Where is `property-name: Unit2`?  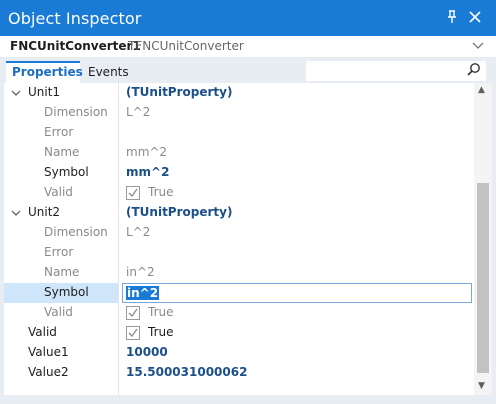
property-name: Unit2 is located at coordinates (44, 212).